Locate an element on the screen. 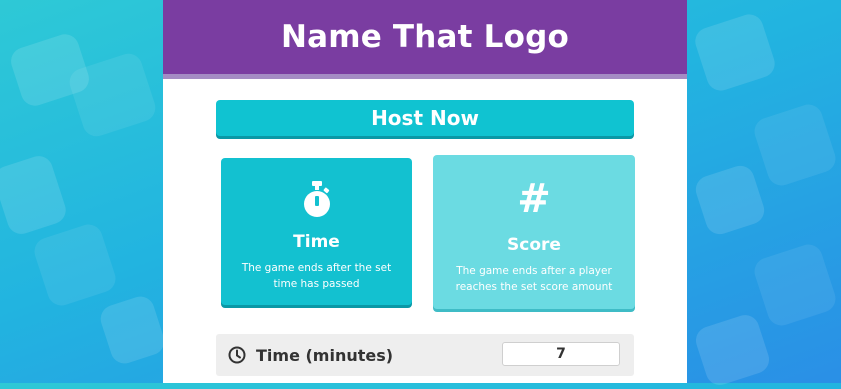  stopwatch-icon is located at coordinates (317, 200).